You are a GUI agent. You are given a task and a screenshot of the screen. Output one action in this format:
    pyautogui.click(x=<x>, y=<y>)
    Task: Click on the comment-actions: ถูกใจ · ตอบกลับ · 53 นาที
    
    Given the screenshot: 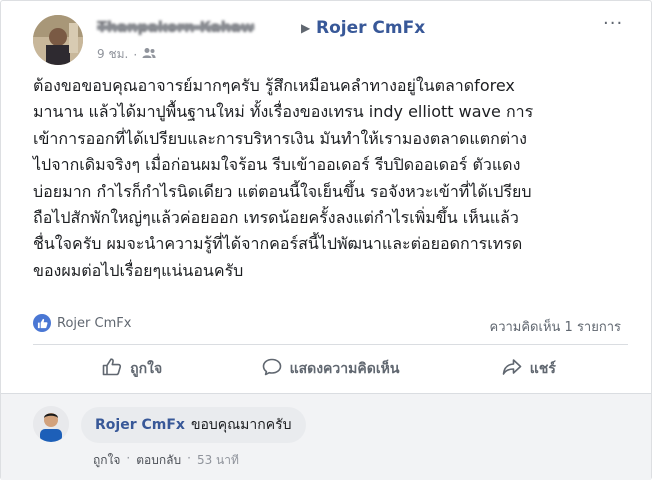 What is the action you would take?
    pyautogui.click(x=166, y=460)
    